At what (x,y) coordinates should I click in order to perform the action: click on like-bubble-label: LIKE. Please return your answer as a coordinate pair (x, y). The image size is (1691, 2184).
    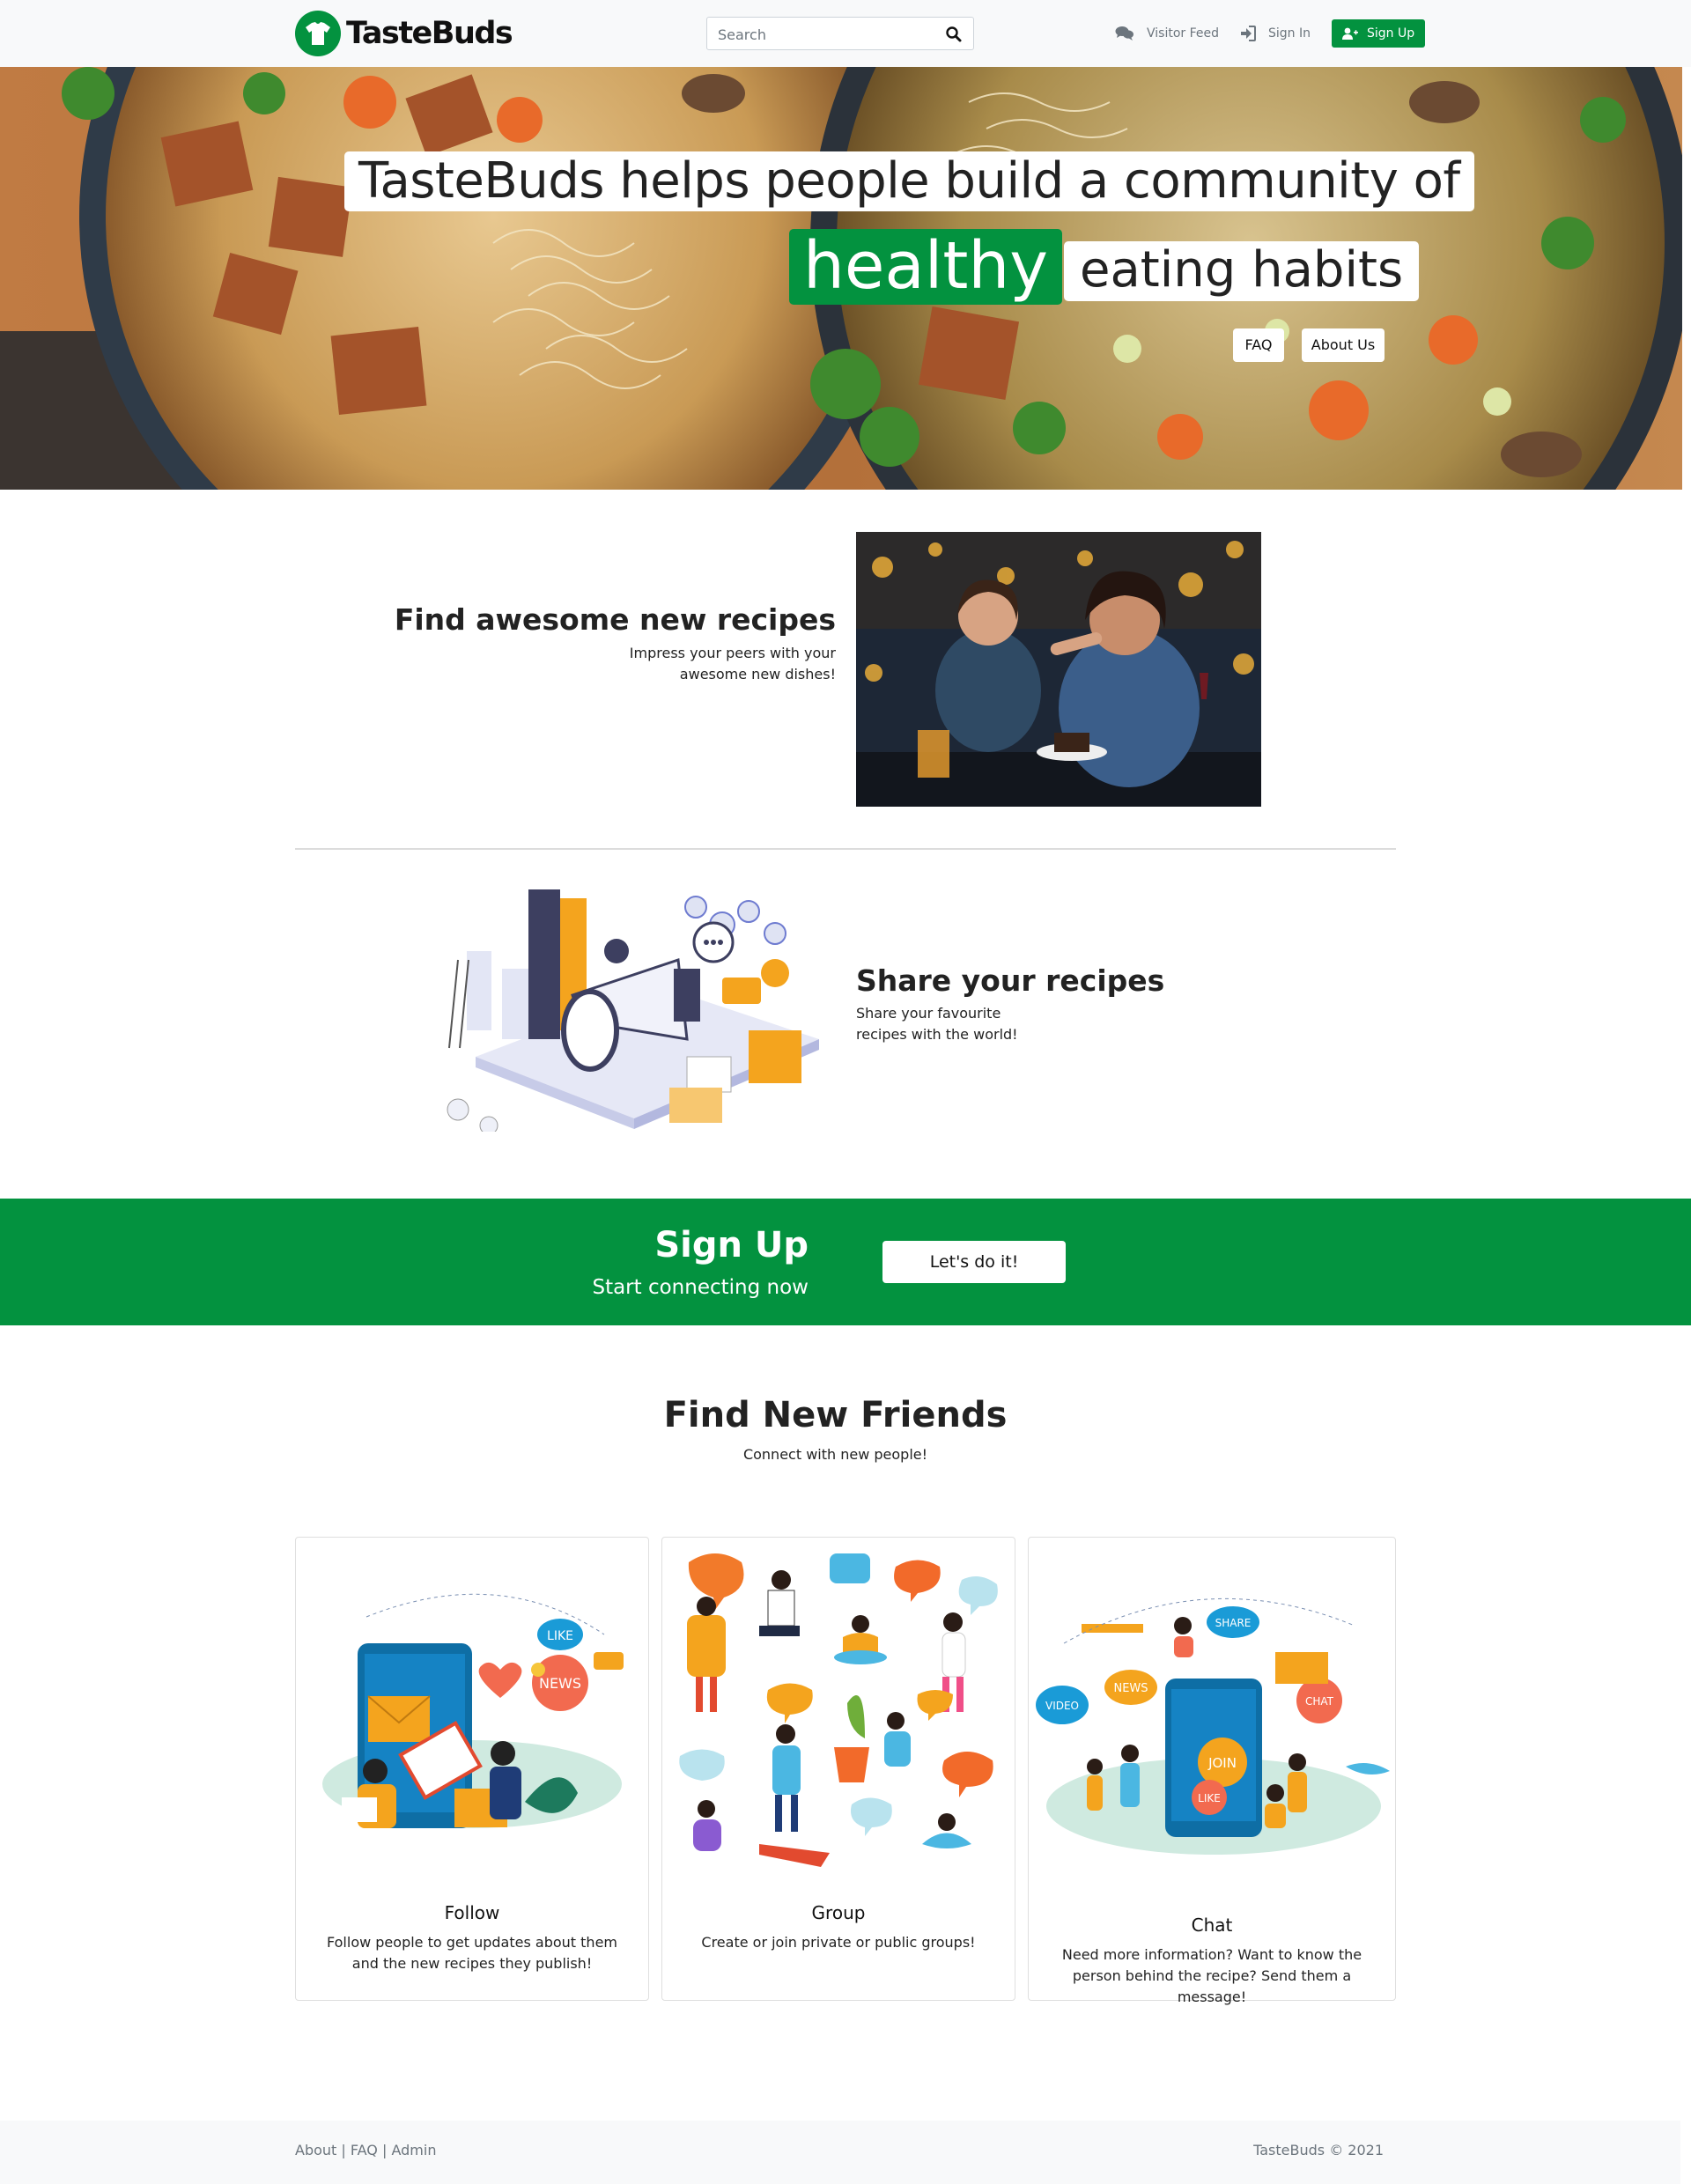
    Looking at the image, I should click on (560, 1636).